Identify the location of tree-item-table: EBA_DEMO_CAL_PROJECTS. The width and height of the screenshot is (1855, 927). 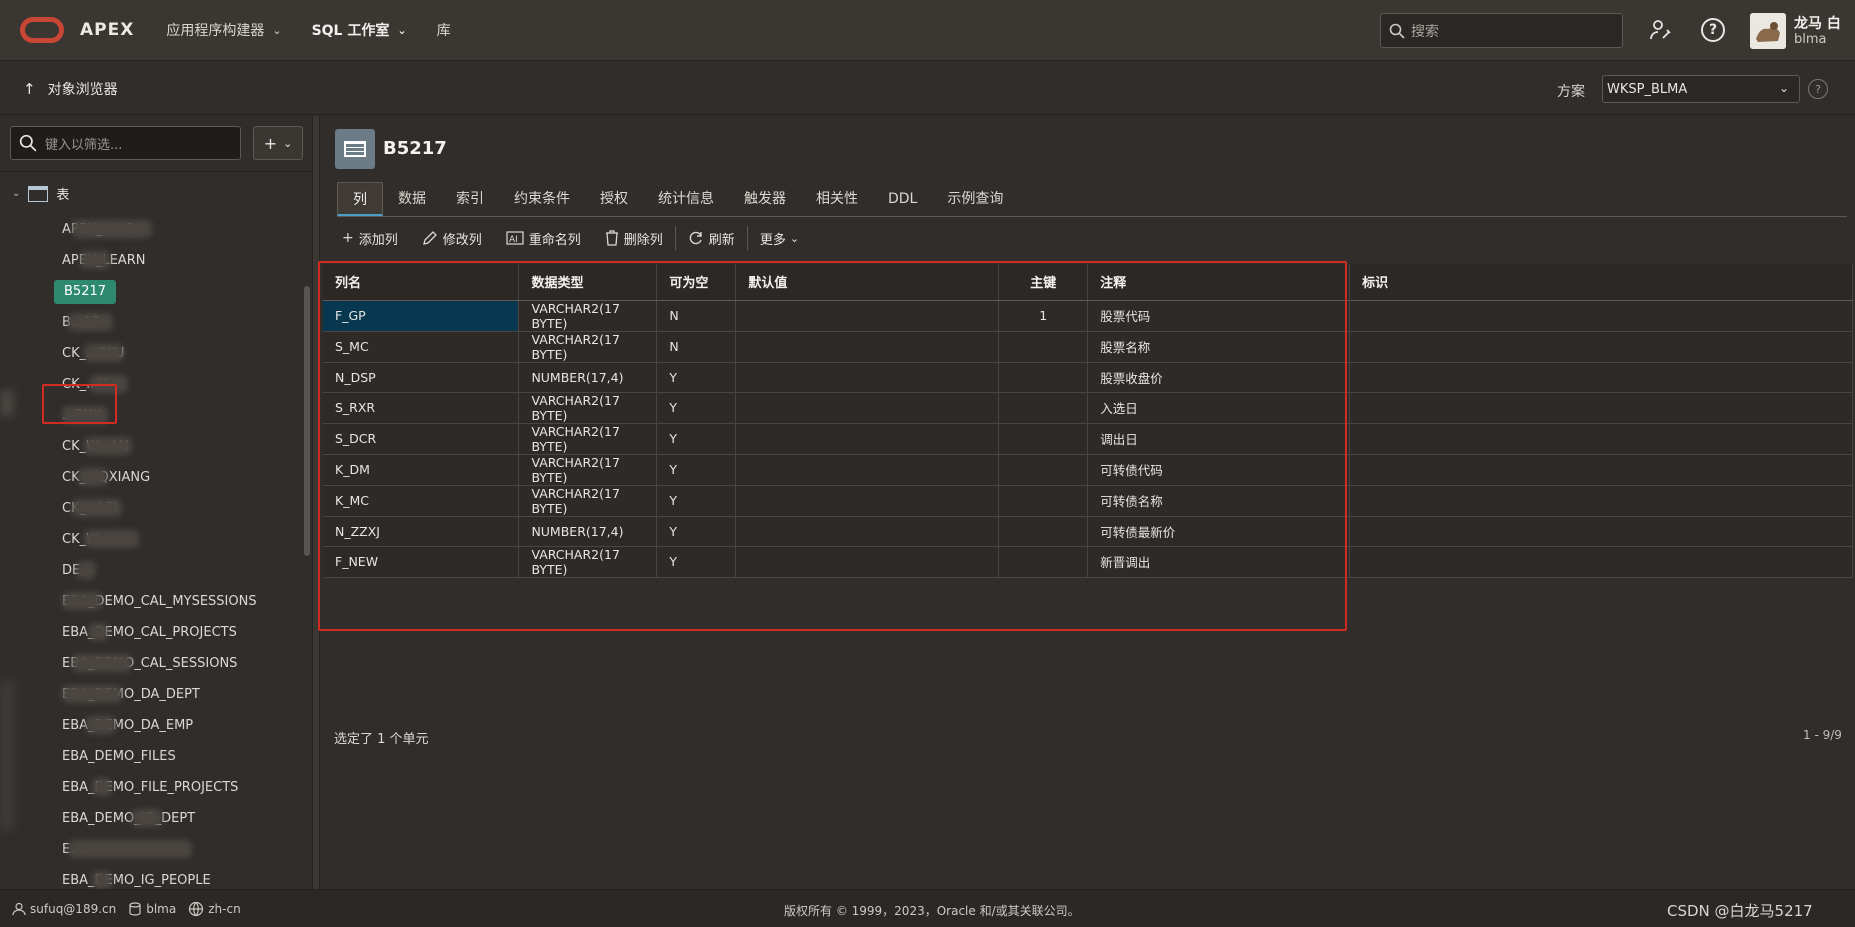
(159, 632).